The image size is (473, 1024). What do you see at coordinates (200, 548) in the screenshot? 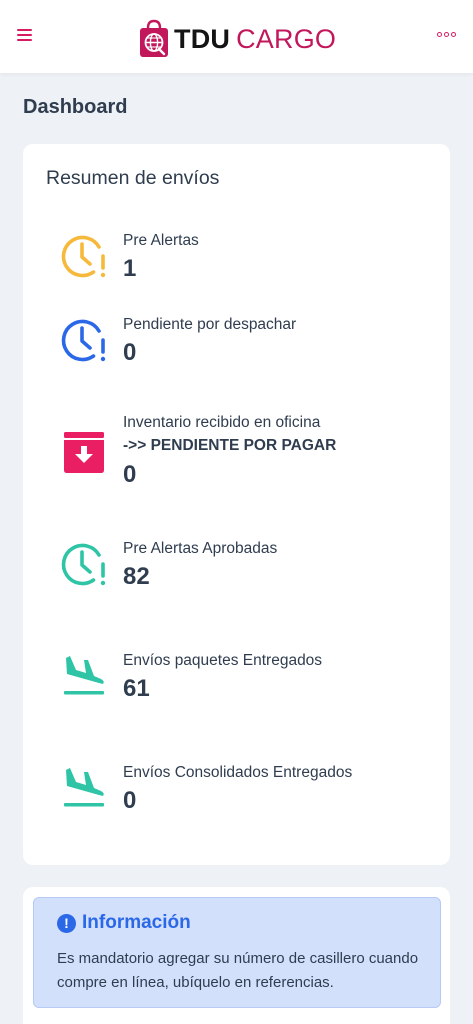
I see `stat-label: Pre Alertas Aprobadas` at bounding box center [200, 548].